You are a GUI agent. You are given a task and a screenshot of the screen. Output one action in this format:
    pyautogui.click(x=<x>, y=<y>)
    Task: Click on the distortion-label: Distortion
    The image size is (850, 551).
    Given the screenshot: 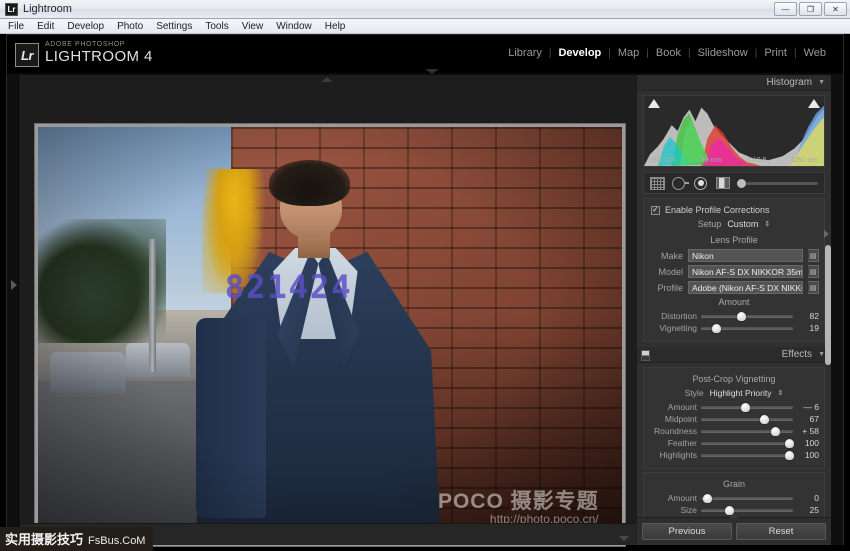 What is the action you would take?
    pyautogui.click(x=679, y=316)
    